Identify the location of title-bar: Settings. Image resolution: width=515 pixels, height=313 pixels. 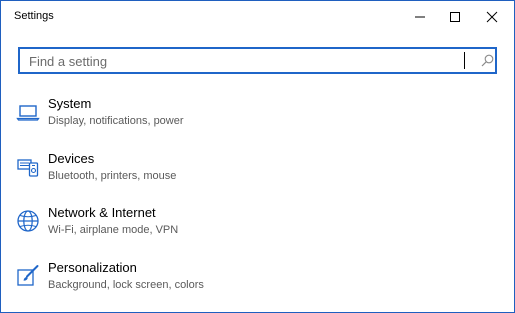
(257, 16).